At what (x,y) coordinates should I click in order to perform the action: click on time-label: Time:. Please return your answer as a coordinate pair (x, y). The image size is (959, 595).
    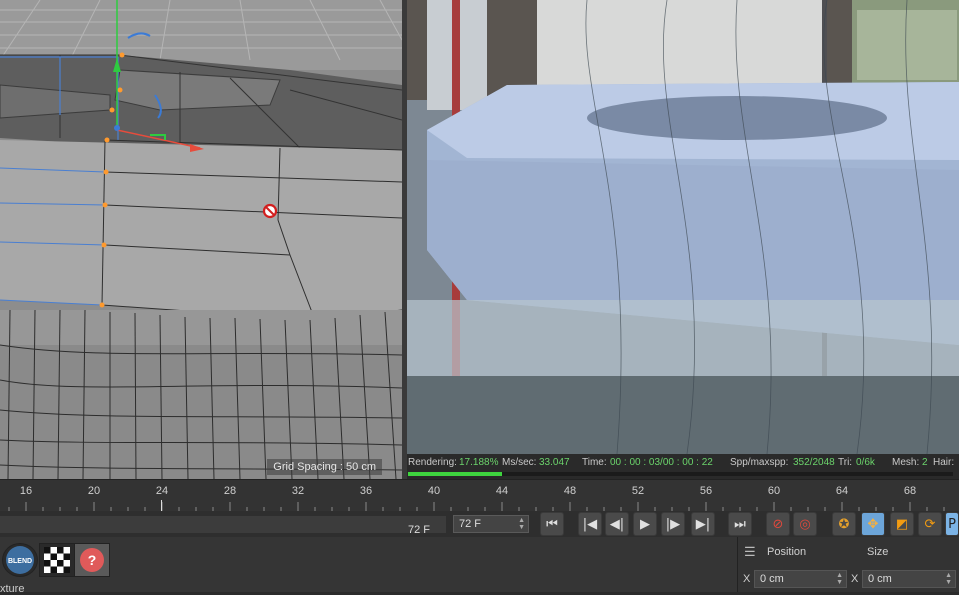
    Looking at the image, I should click on (594, 462).